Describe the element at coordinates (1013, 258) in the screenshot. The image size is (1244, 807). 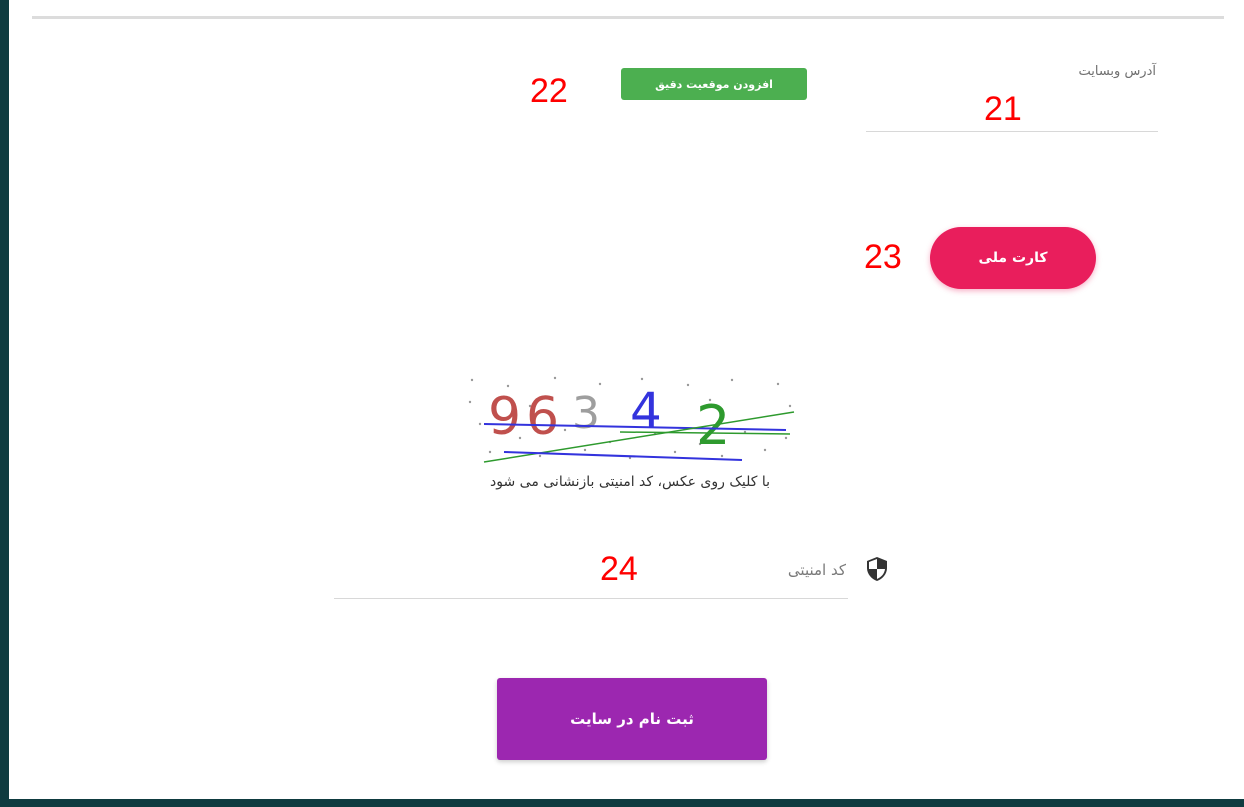
I see `national-card-button: کارت ملی` at that location.